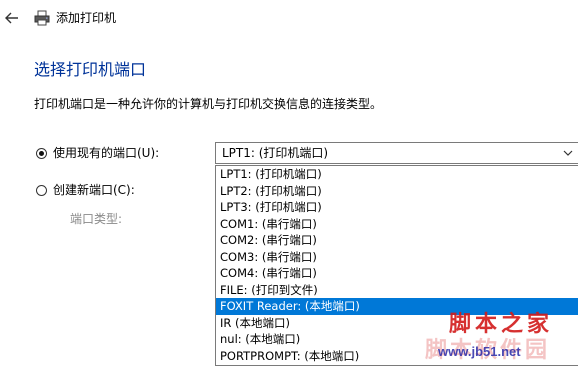 Image resolution: width=578 pixels, height=372 pixels. Describe the element at coordinates (479, 351) in the screenshot. I see `watermark-url: www.jb51.net` at that location.